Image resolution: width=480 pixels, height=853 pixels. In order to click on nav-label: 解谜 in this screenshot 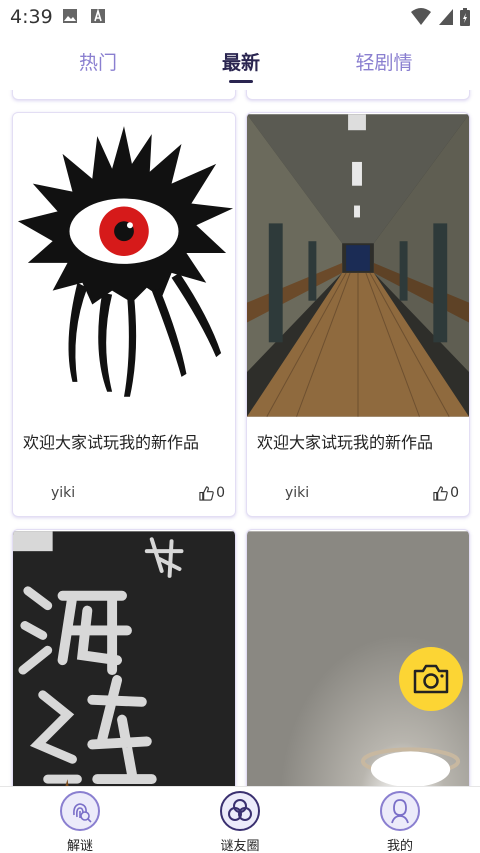, I will do `click(79, 846)`.